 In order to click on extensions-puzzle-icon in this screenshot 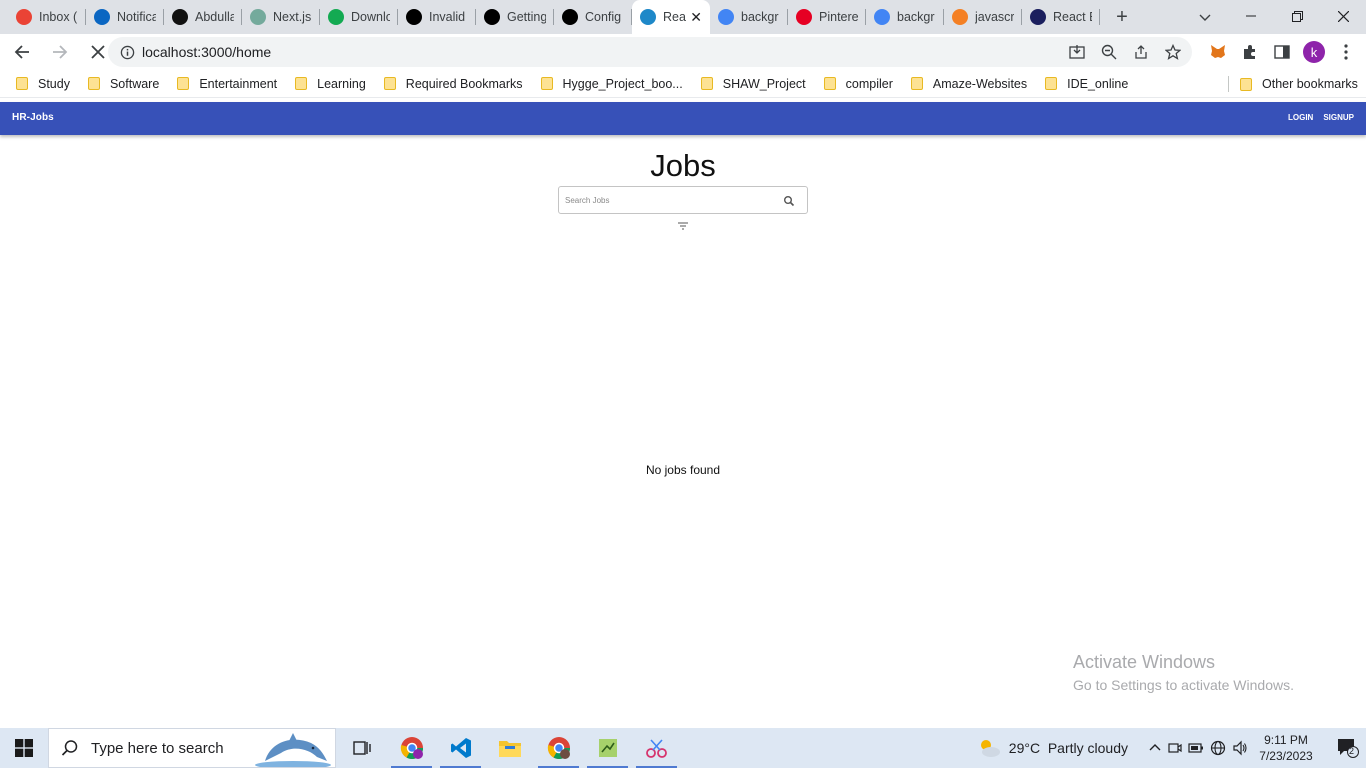, I will do `click(1250, 52)`.